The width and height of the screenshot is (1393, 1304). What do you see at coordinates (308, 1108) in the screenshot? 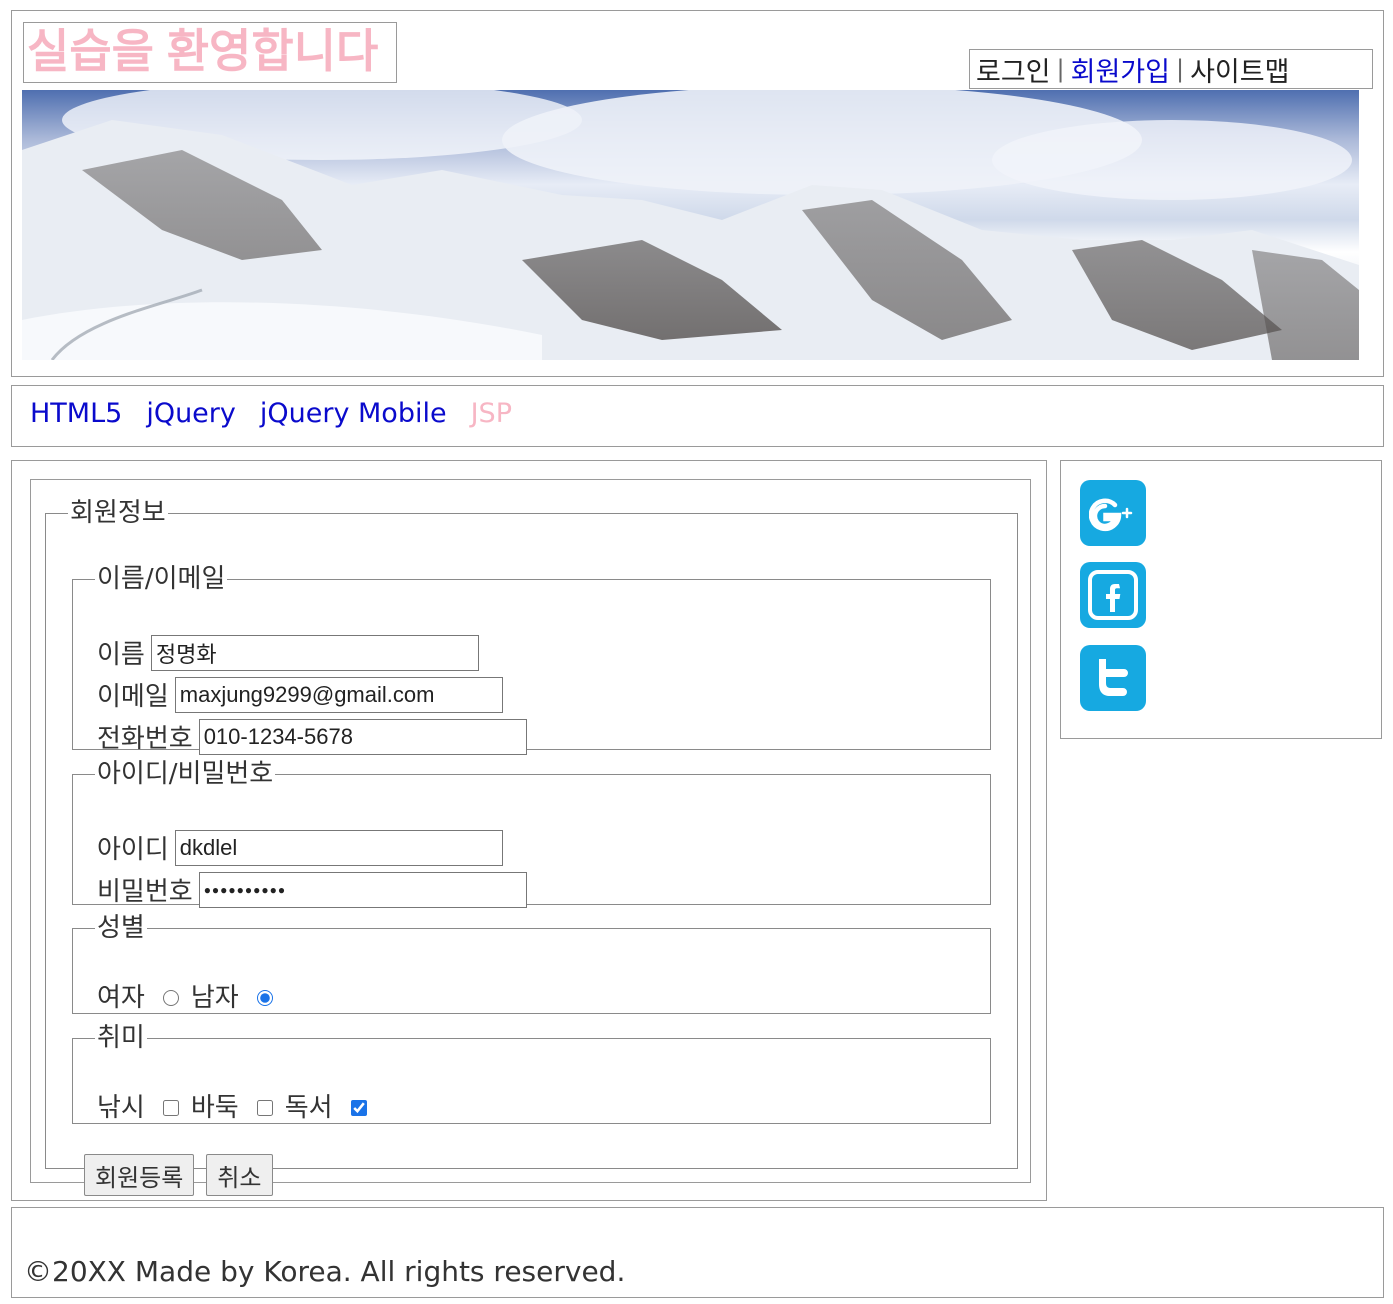
I see `reading-label: 독서` at bounding box center [308, 1108].